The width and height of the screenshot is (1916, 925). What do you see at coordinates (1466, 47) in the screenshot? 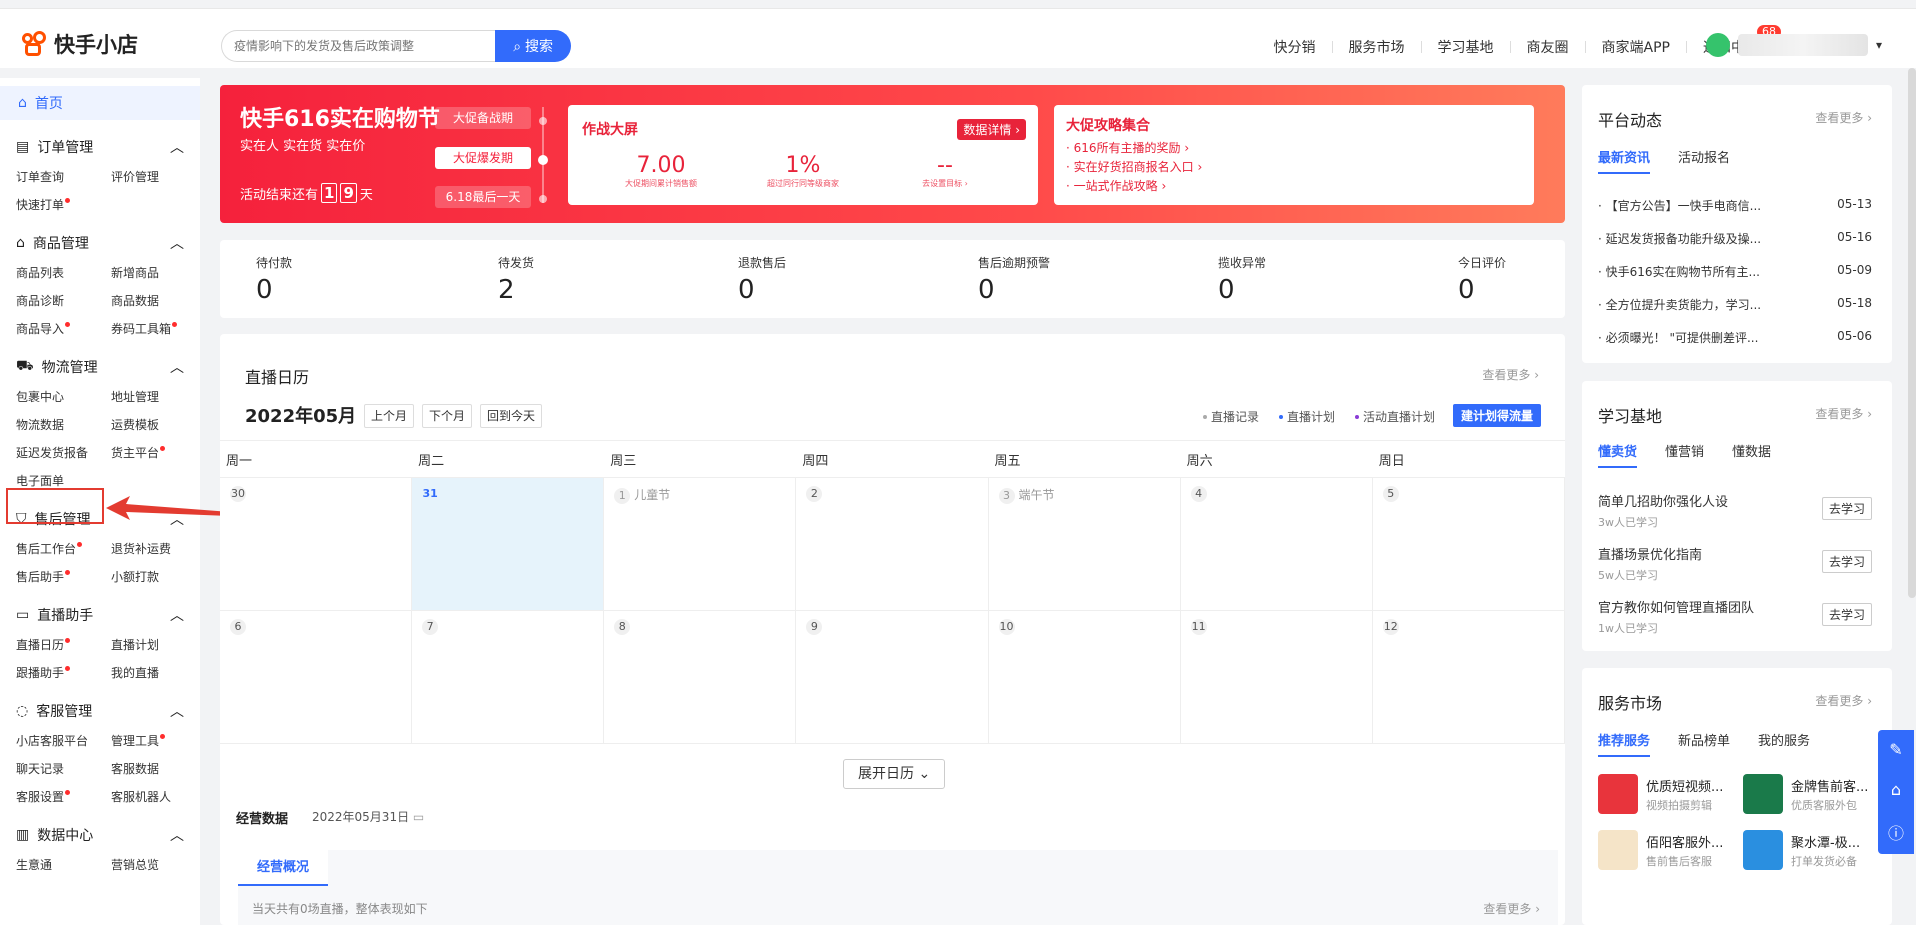
I see `nav-learning: 学习基地` at bounding box center [1466, 47].